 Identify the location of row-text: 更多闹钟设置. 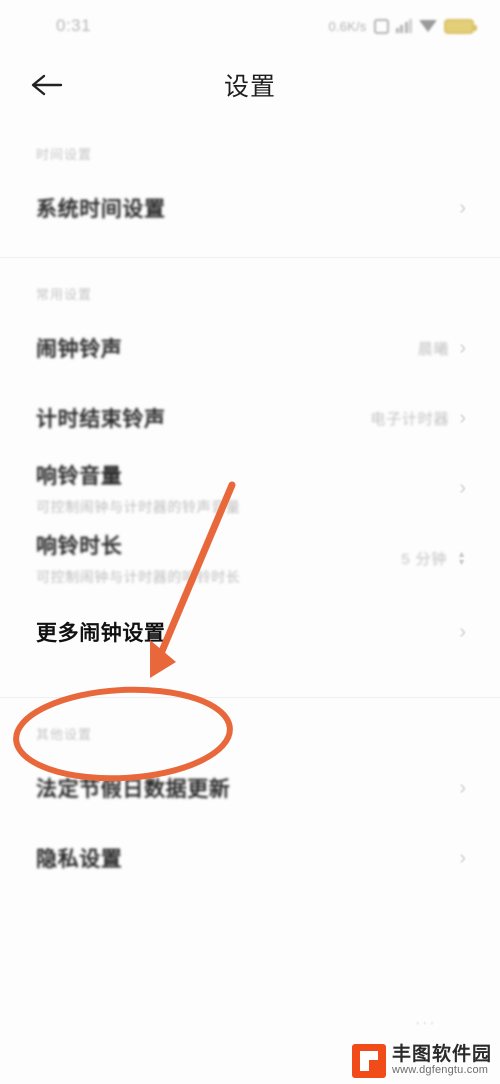
(101, 632).